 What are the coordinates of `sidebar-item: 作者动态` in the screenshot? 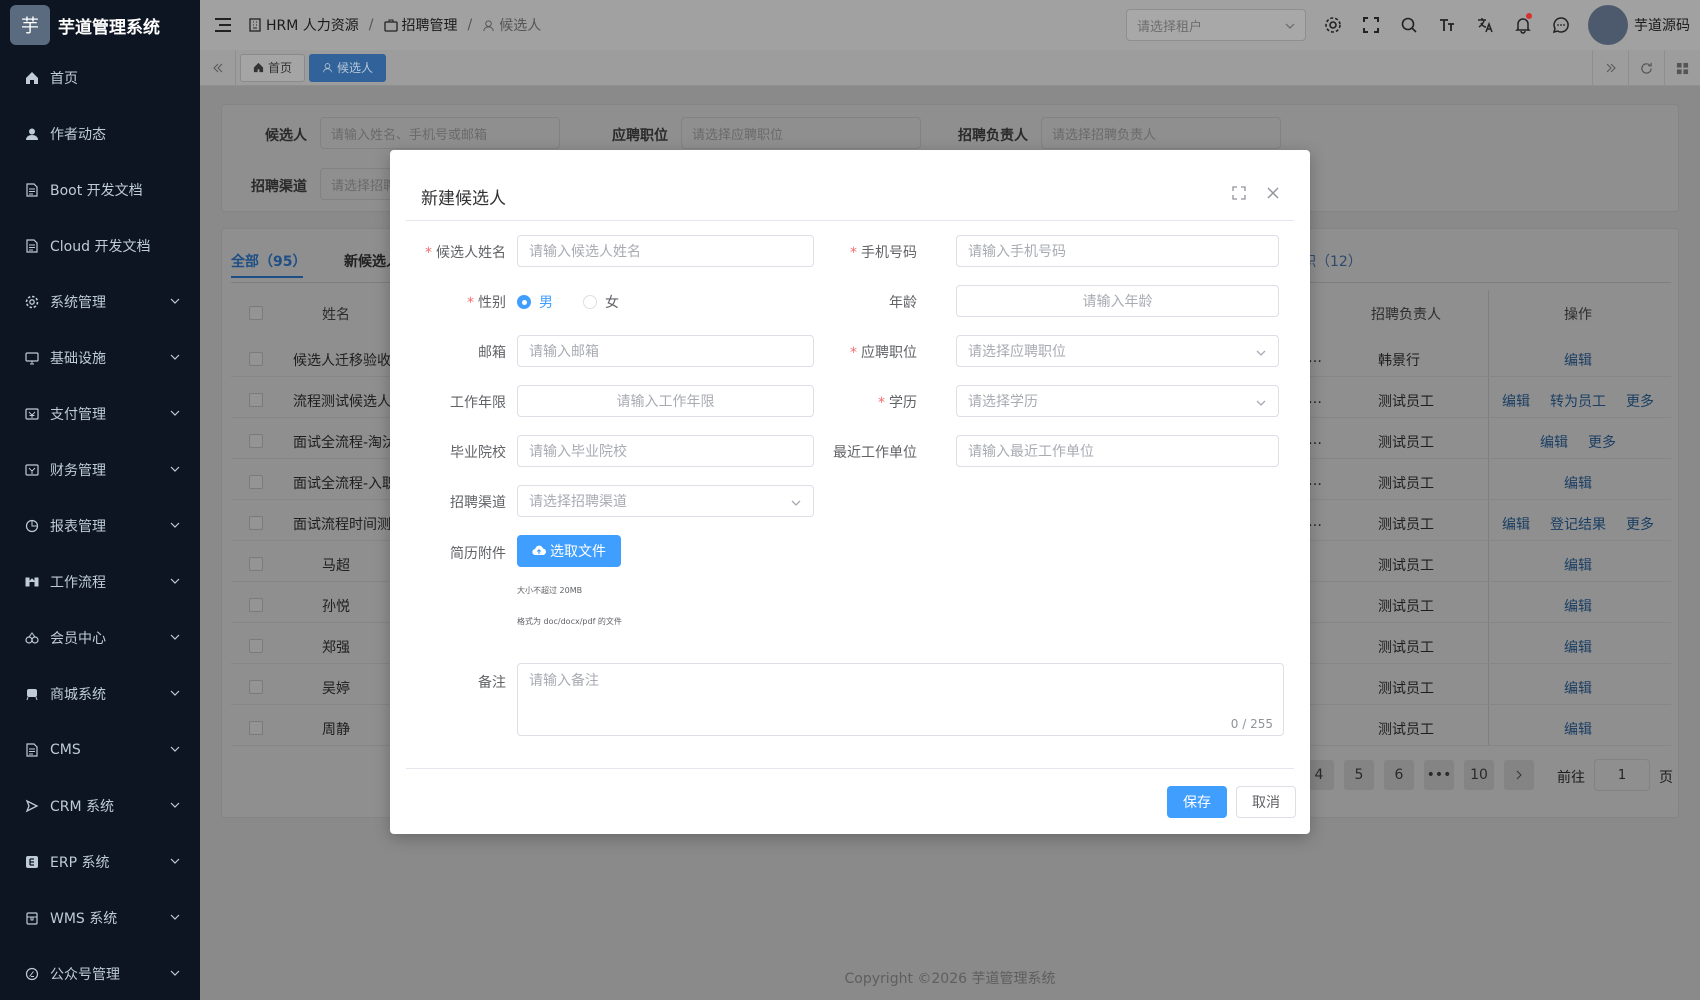 It's located at (100, 134).